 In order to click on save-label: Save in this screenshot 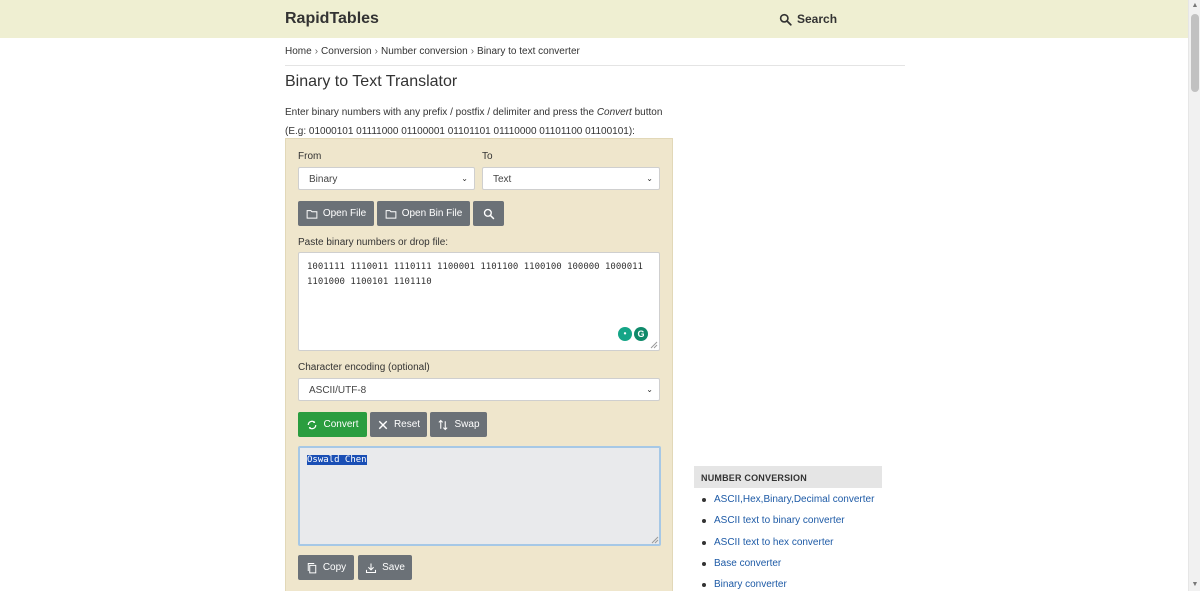, I will do `click(393, 567)`.